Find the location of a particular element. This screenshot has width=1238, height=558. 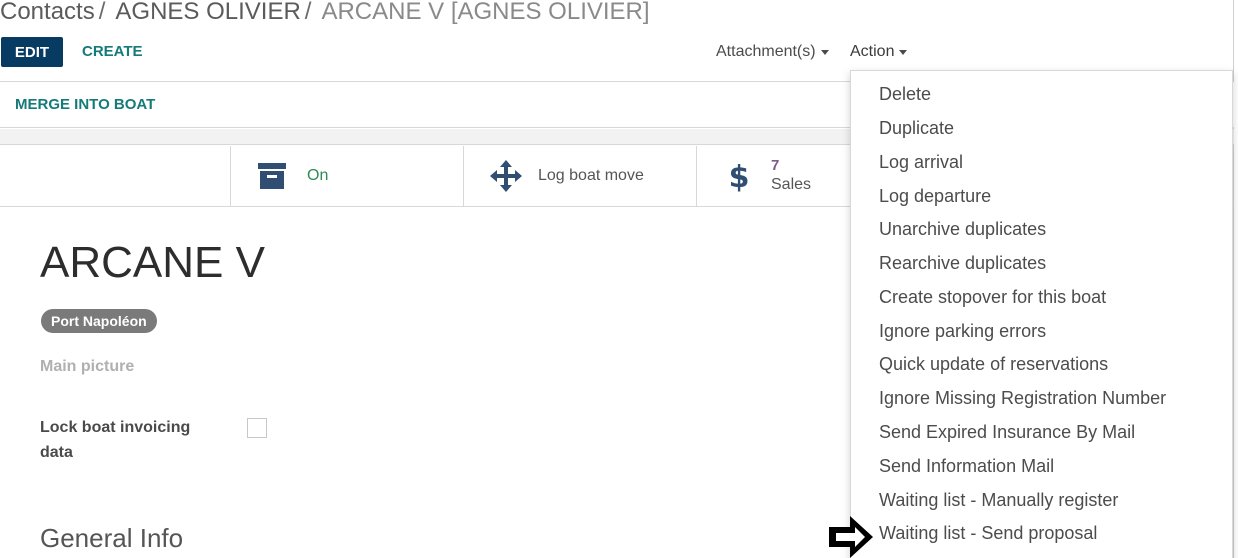

attachments-dropdown: Attachment(s) is located at coordinates (772, 52).